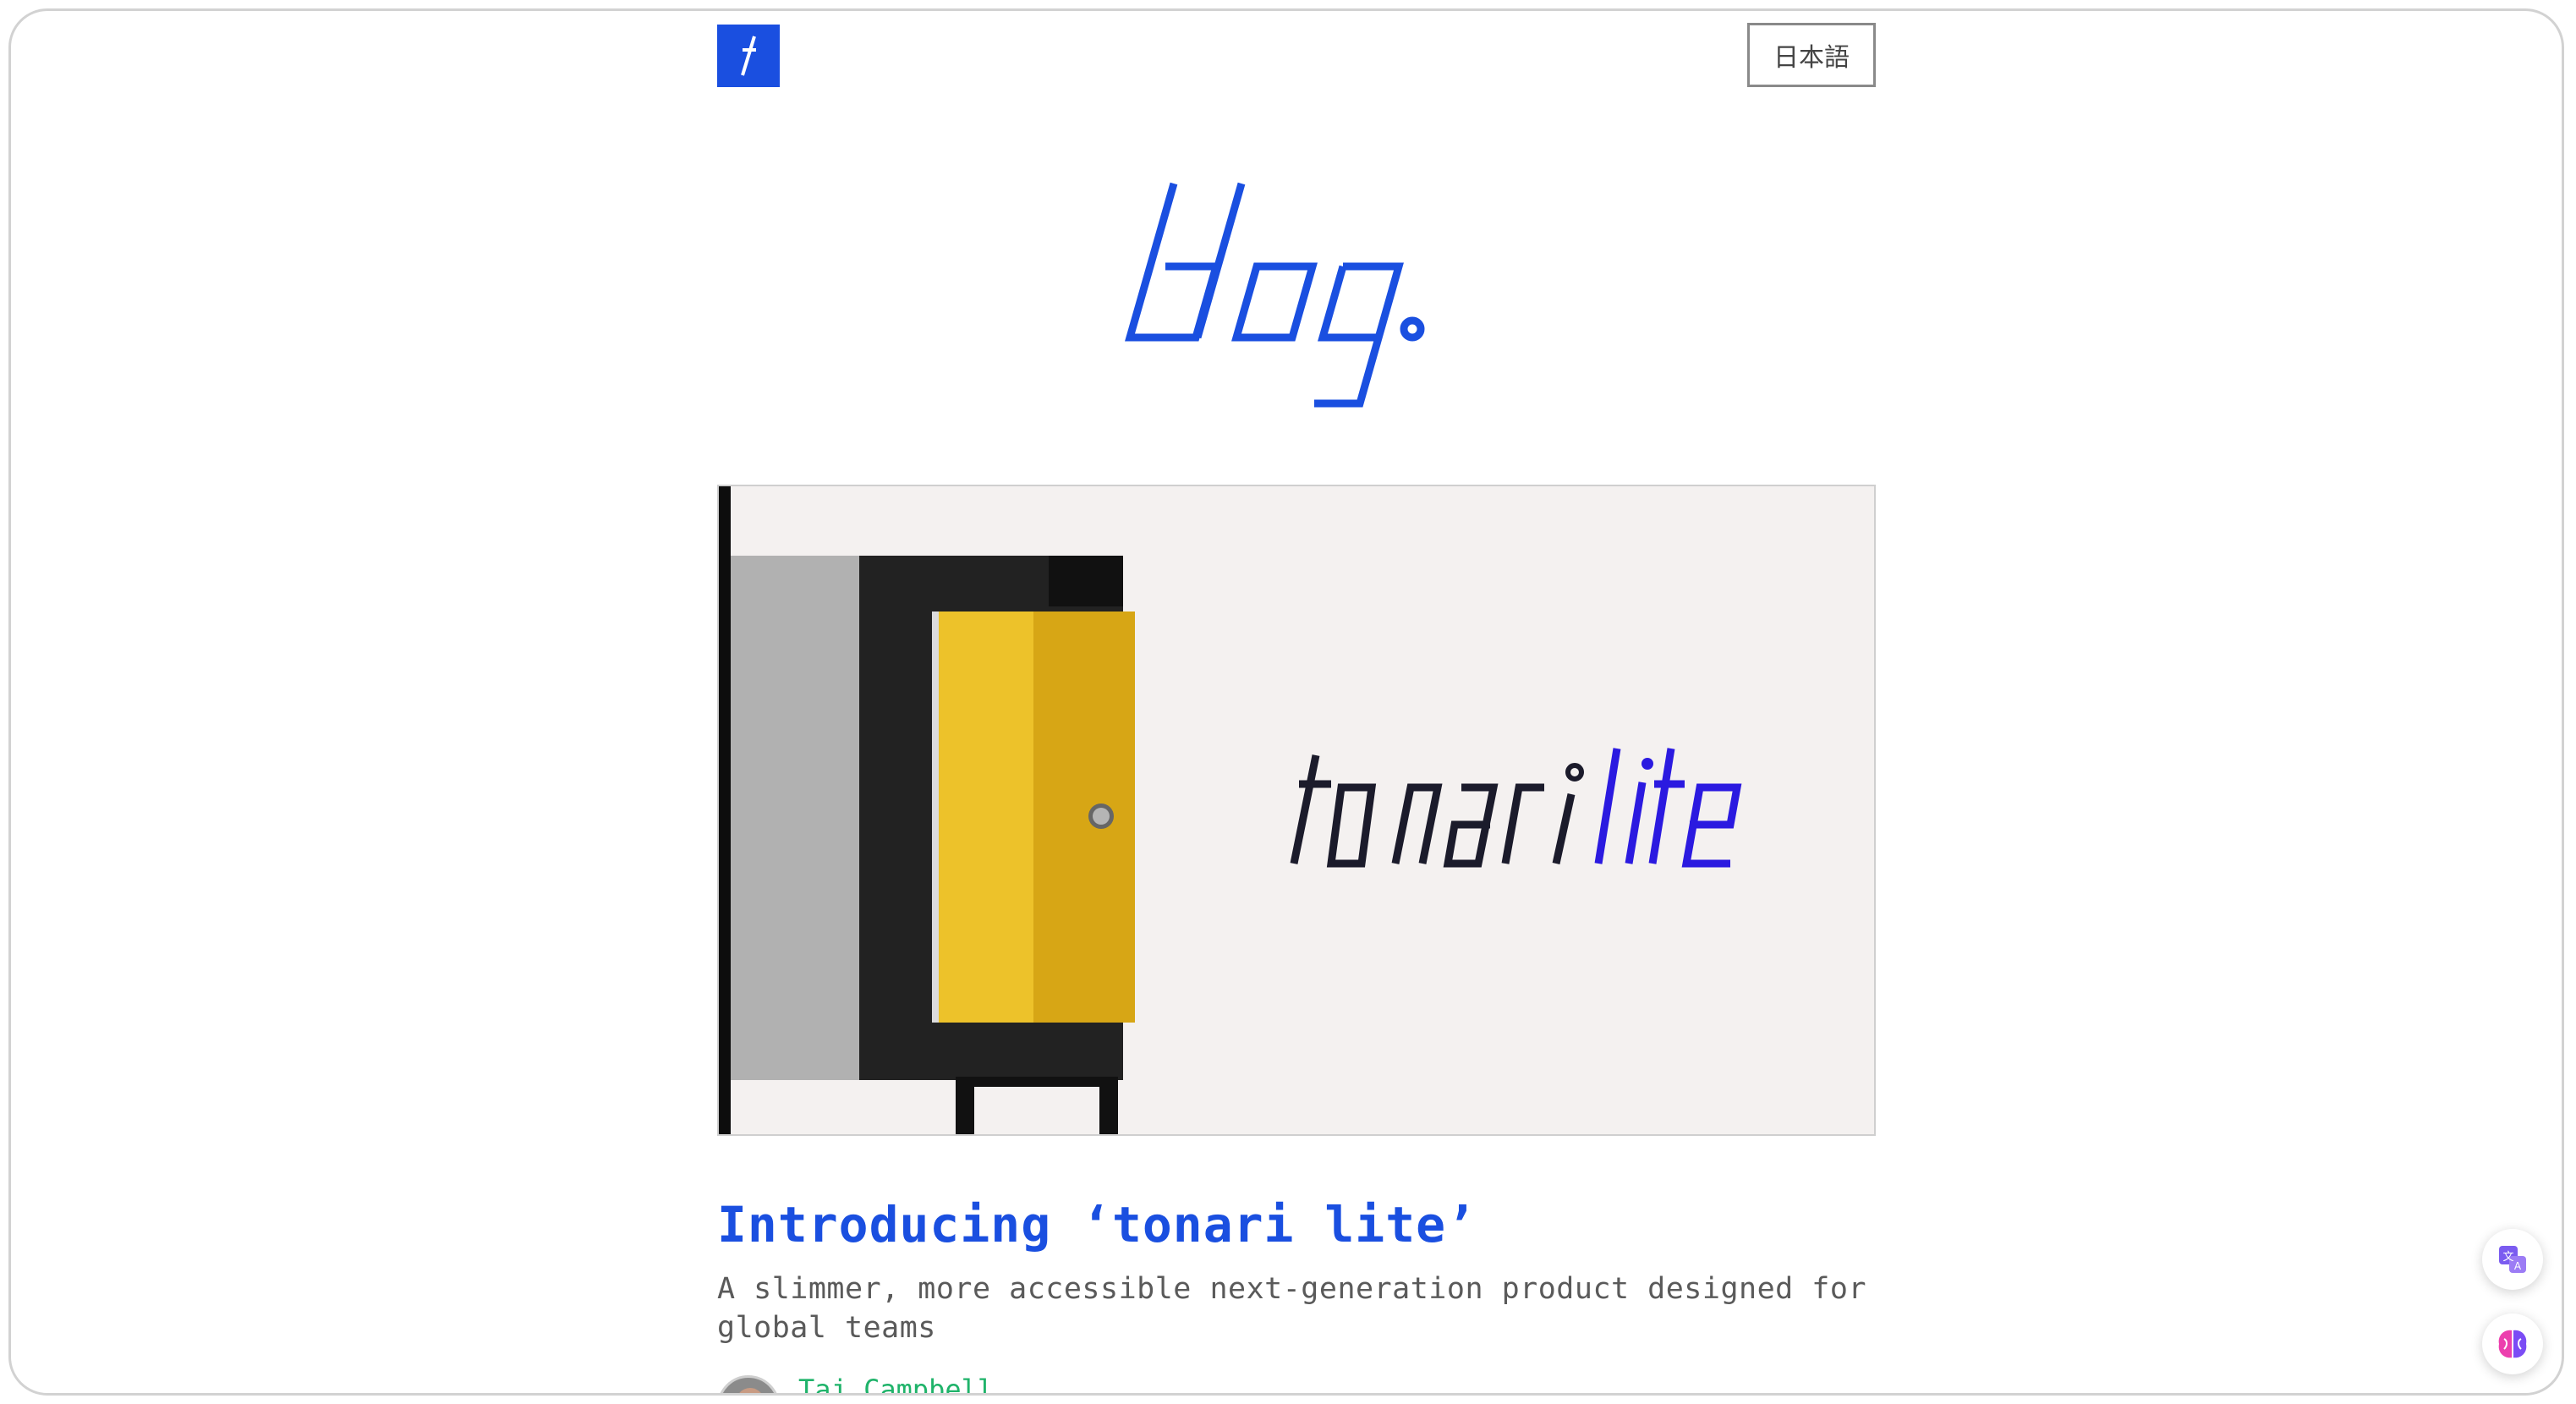 The image size is (2576, 1404). I want to click on blog-wordmark, so click(1292, 290).